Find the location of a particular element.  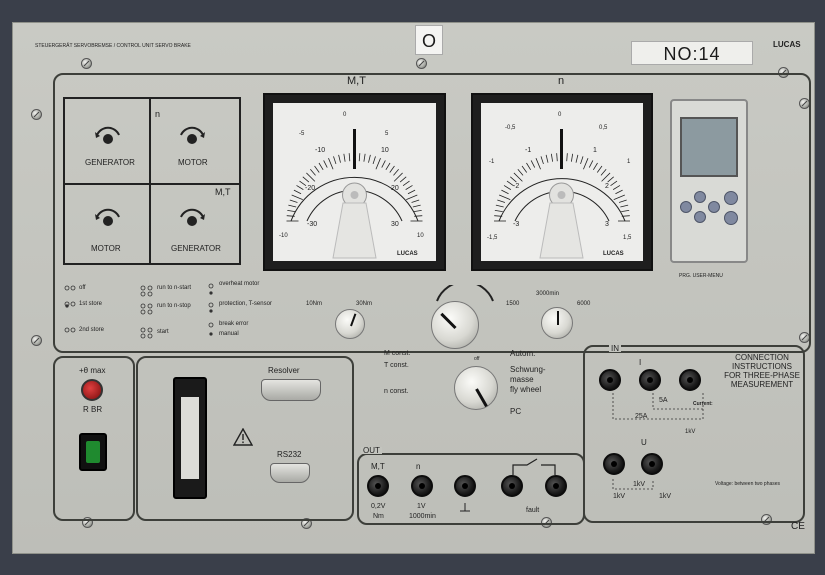

mt-meter-brand: LUCAS is located at coordinates (407, 254).